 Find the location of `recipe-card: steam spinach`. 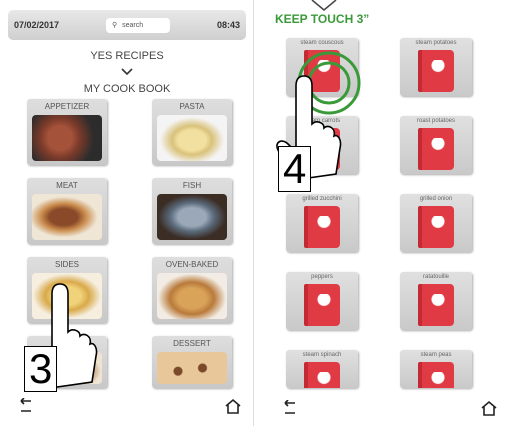

recipe-card: steam spinach is located at coordinates (322, 369).